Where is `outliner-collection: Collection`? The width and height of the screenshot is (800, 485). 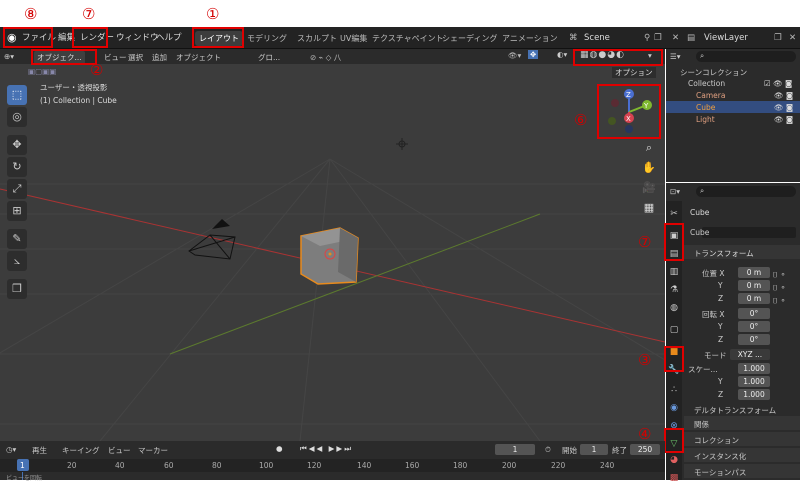
outliner-collection: Collection is located at coordinates (706, 83).